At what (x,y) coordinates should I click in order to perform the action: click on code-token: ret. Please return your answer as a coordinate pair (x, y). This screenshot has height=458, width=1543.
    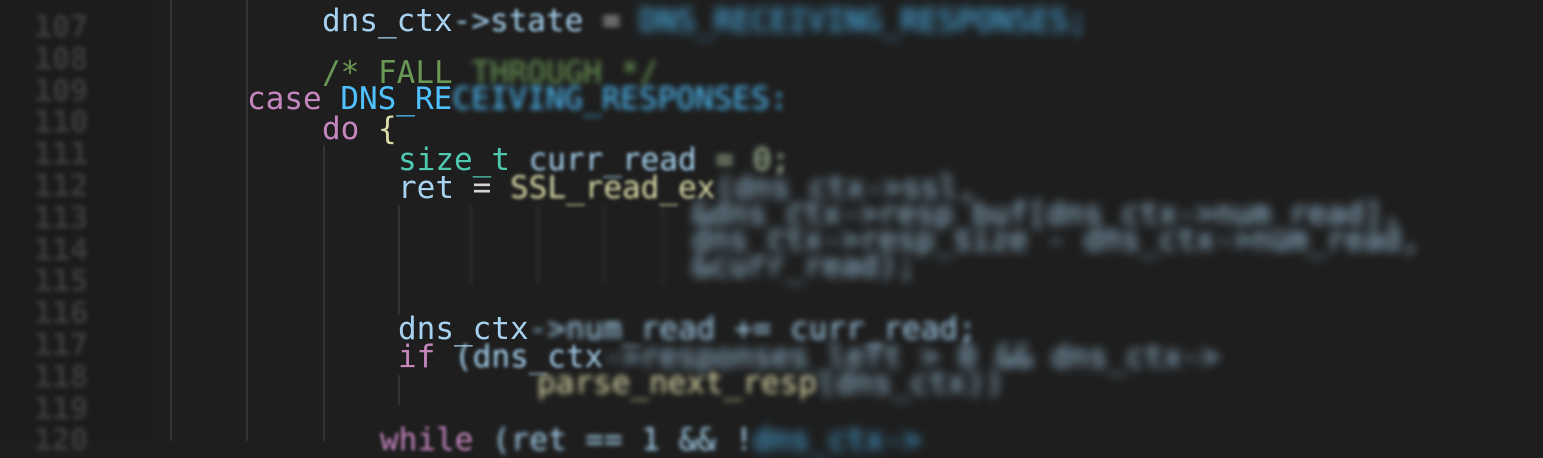
    Looking at the image, I should click on (426, 188).